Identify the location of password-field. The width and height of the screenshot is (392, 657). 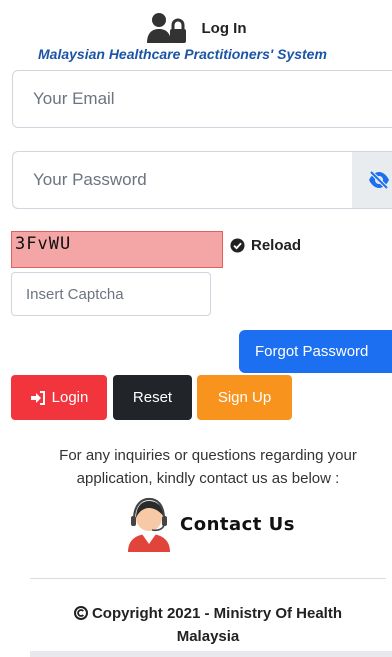
(183, 180).